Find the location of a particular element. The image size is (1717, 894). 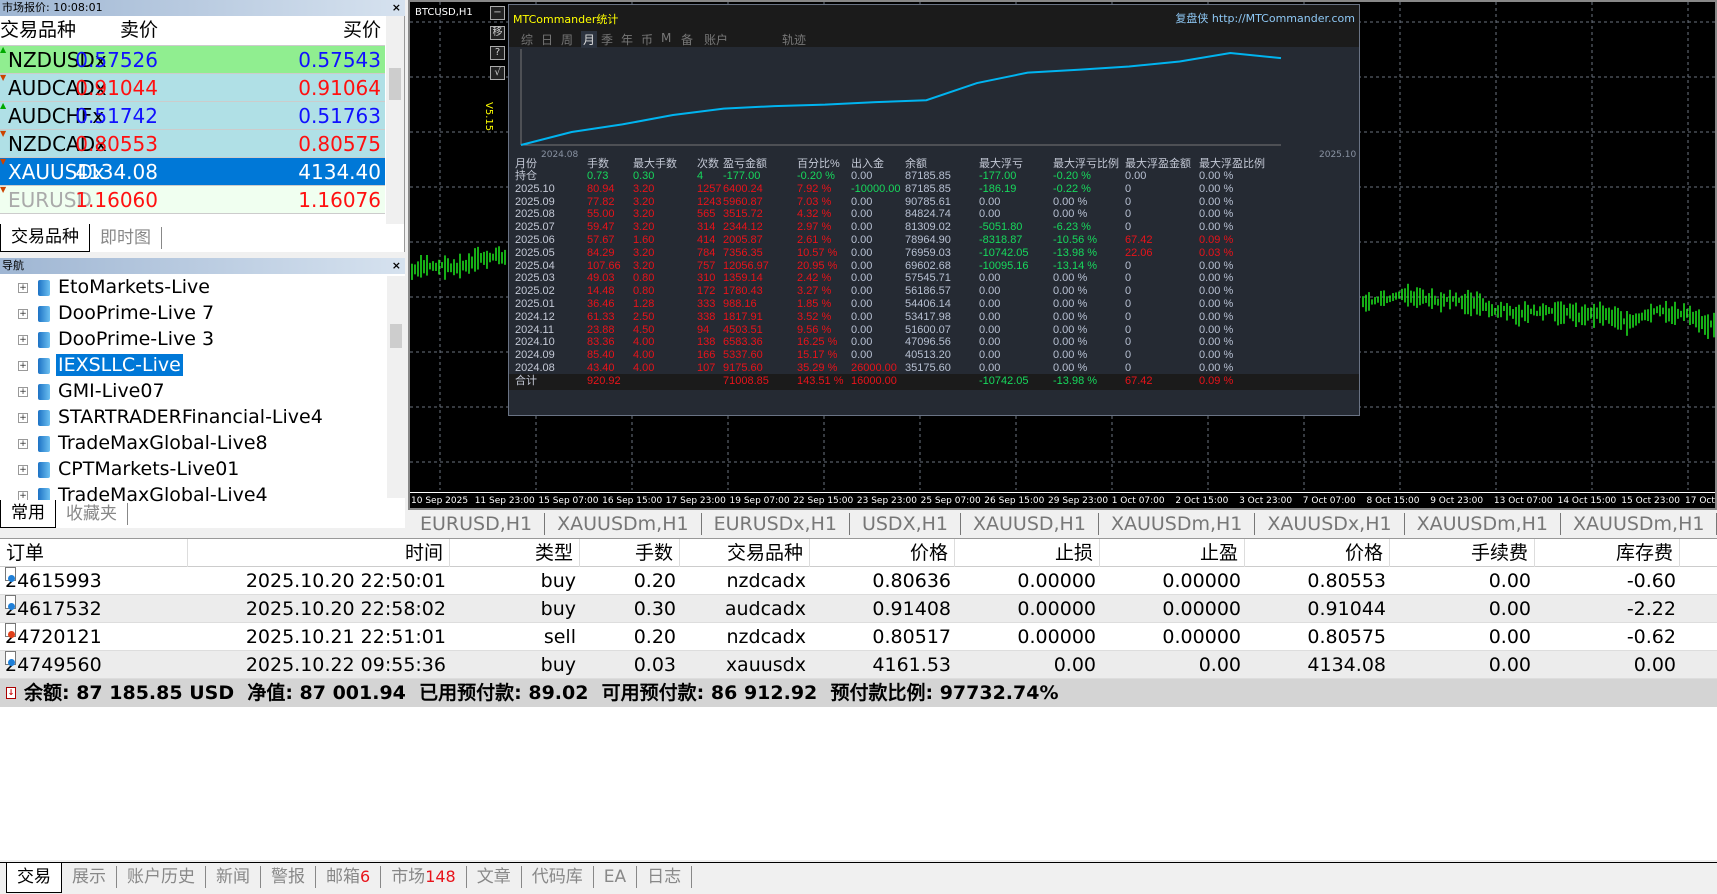

navigator-scrollbar is located at coordinates (396, 387).